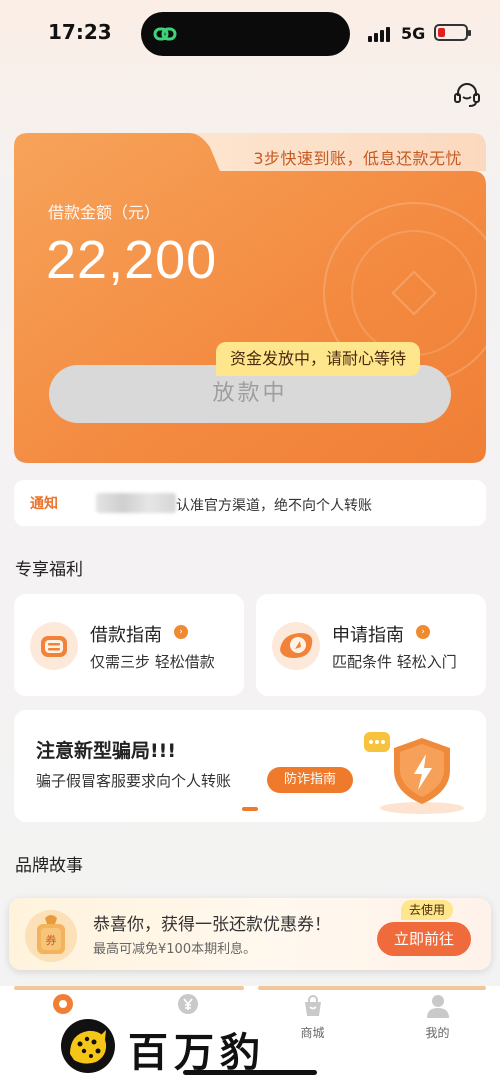 This screenshot has width=500, height=1083. I want to click on coupon-icon: 券, so click(51, 936).